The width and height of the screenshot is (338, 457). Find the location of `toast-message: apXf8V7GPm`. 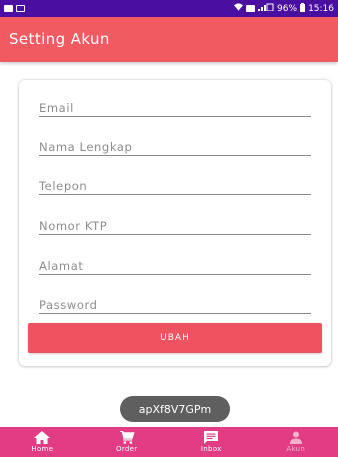

toast-message: apXf8V7GPm is located at coordinates (175, 409).